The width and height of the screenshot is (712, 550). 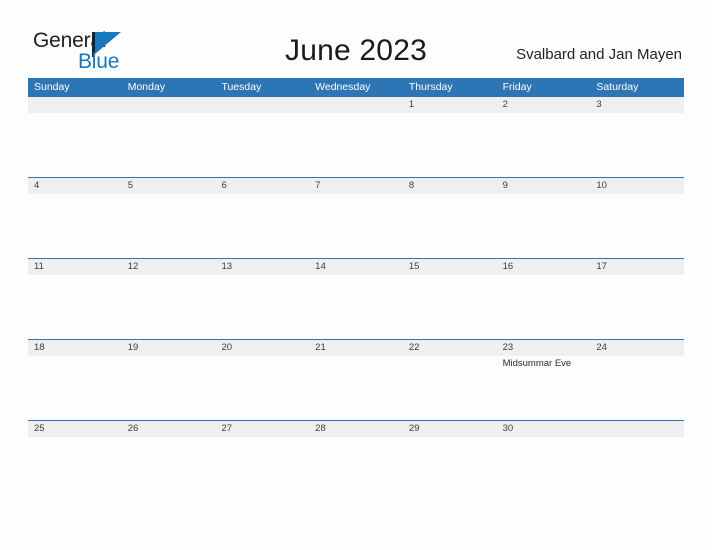 I want to click on day-number: 26, so click(x=169, y=429).